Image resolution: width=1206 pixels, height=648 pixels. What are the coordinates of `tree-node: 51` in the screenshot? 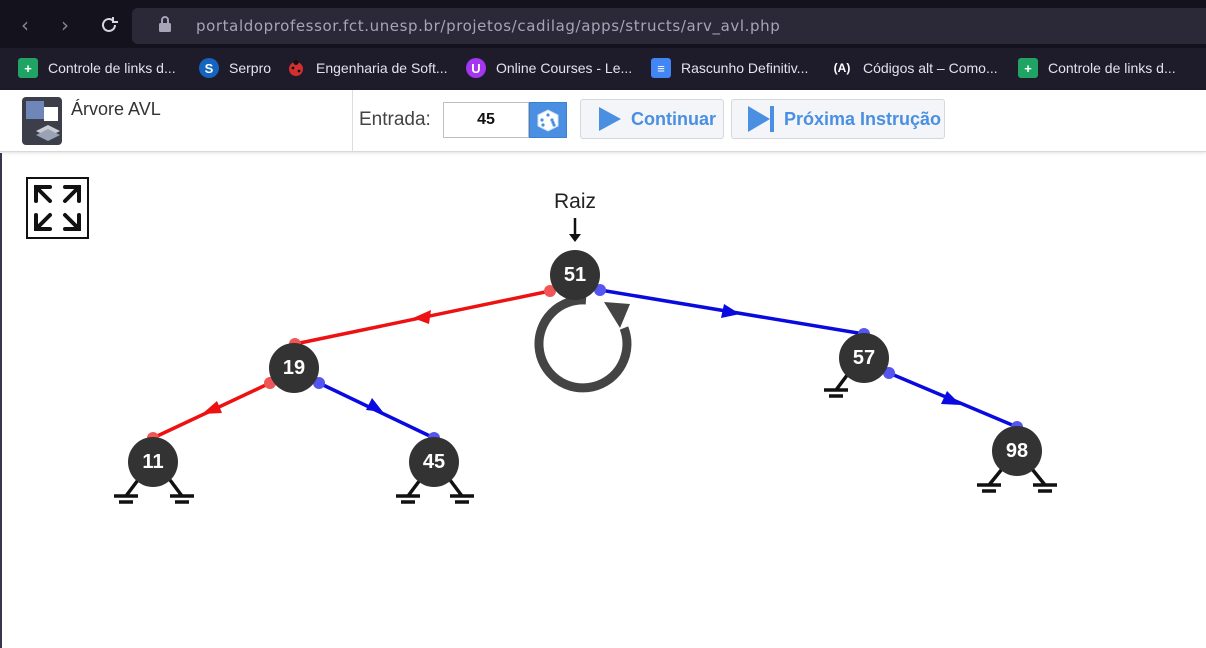 It's located at (575, 275).